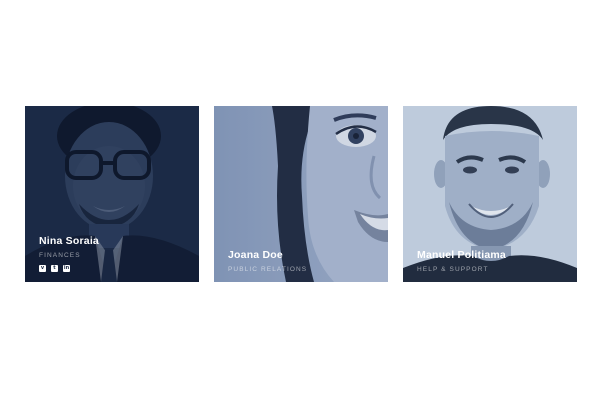  What do you see at coordinates (66, 268) in the screenshot?
I see `linkedin-icon: in` at bounding box center [66, 268].